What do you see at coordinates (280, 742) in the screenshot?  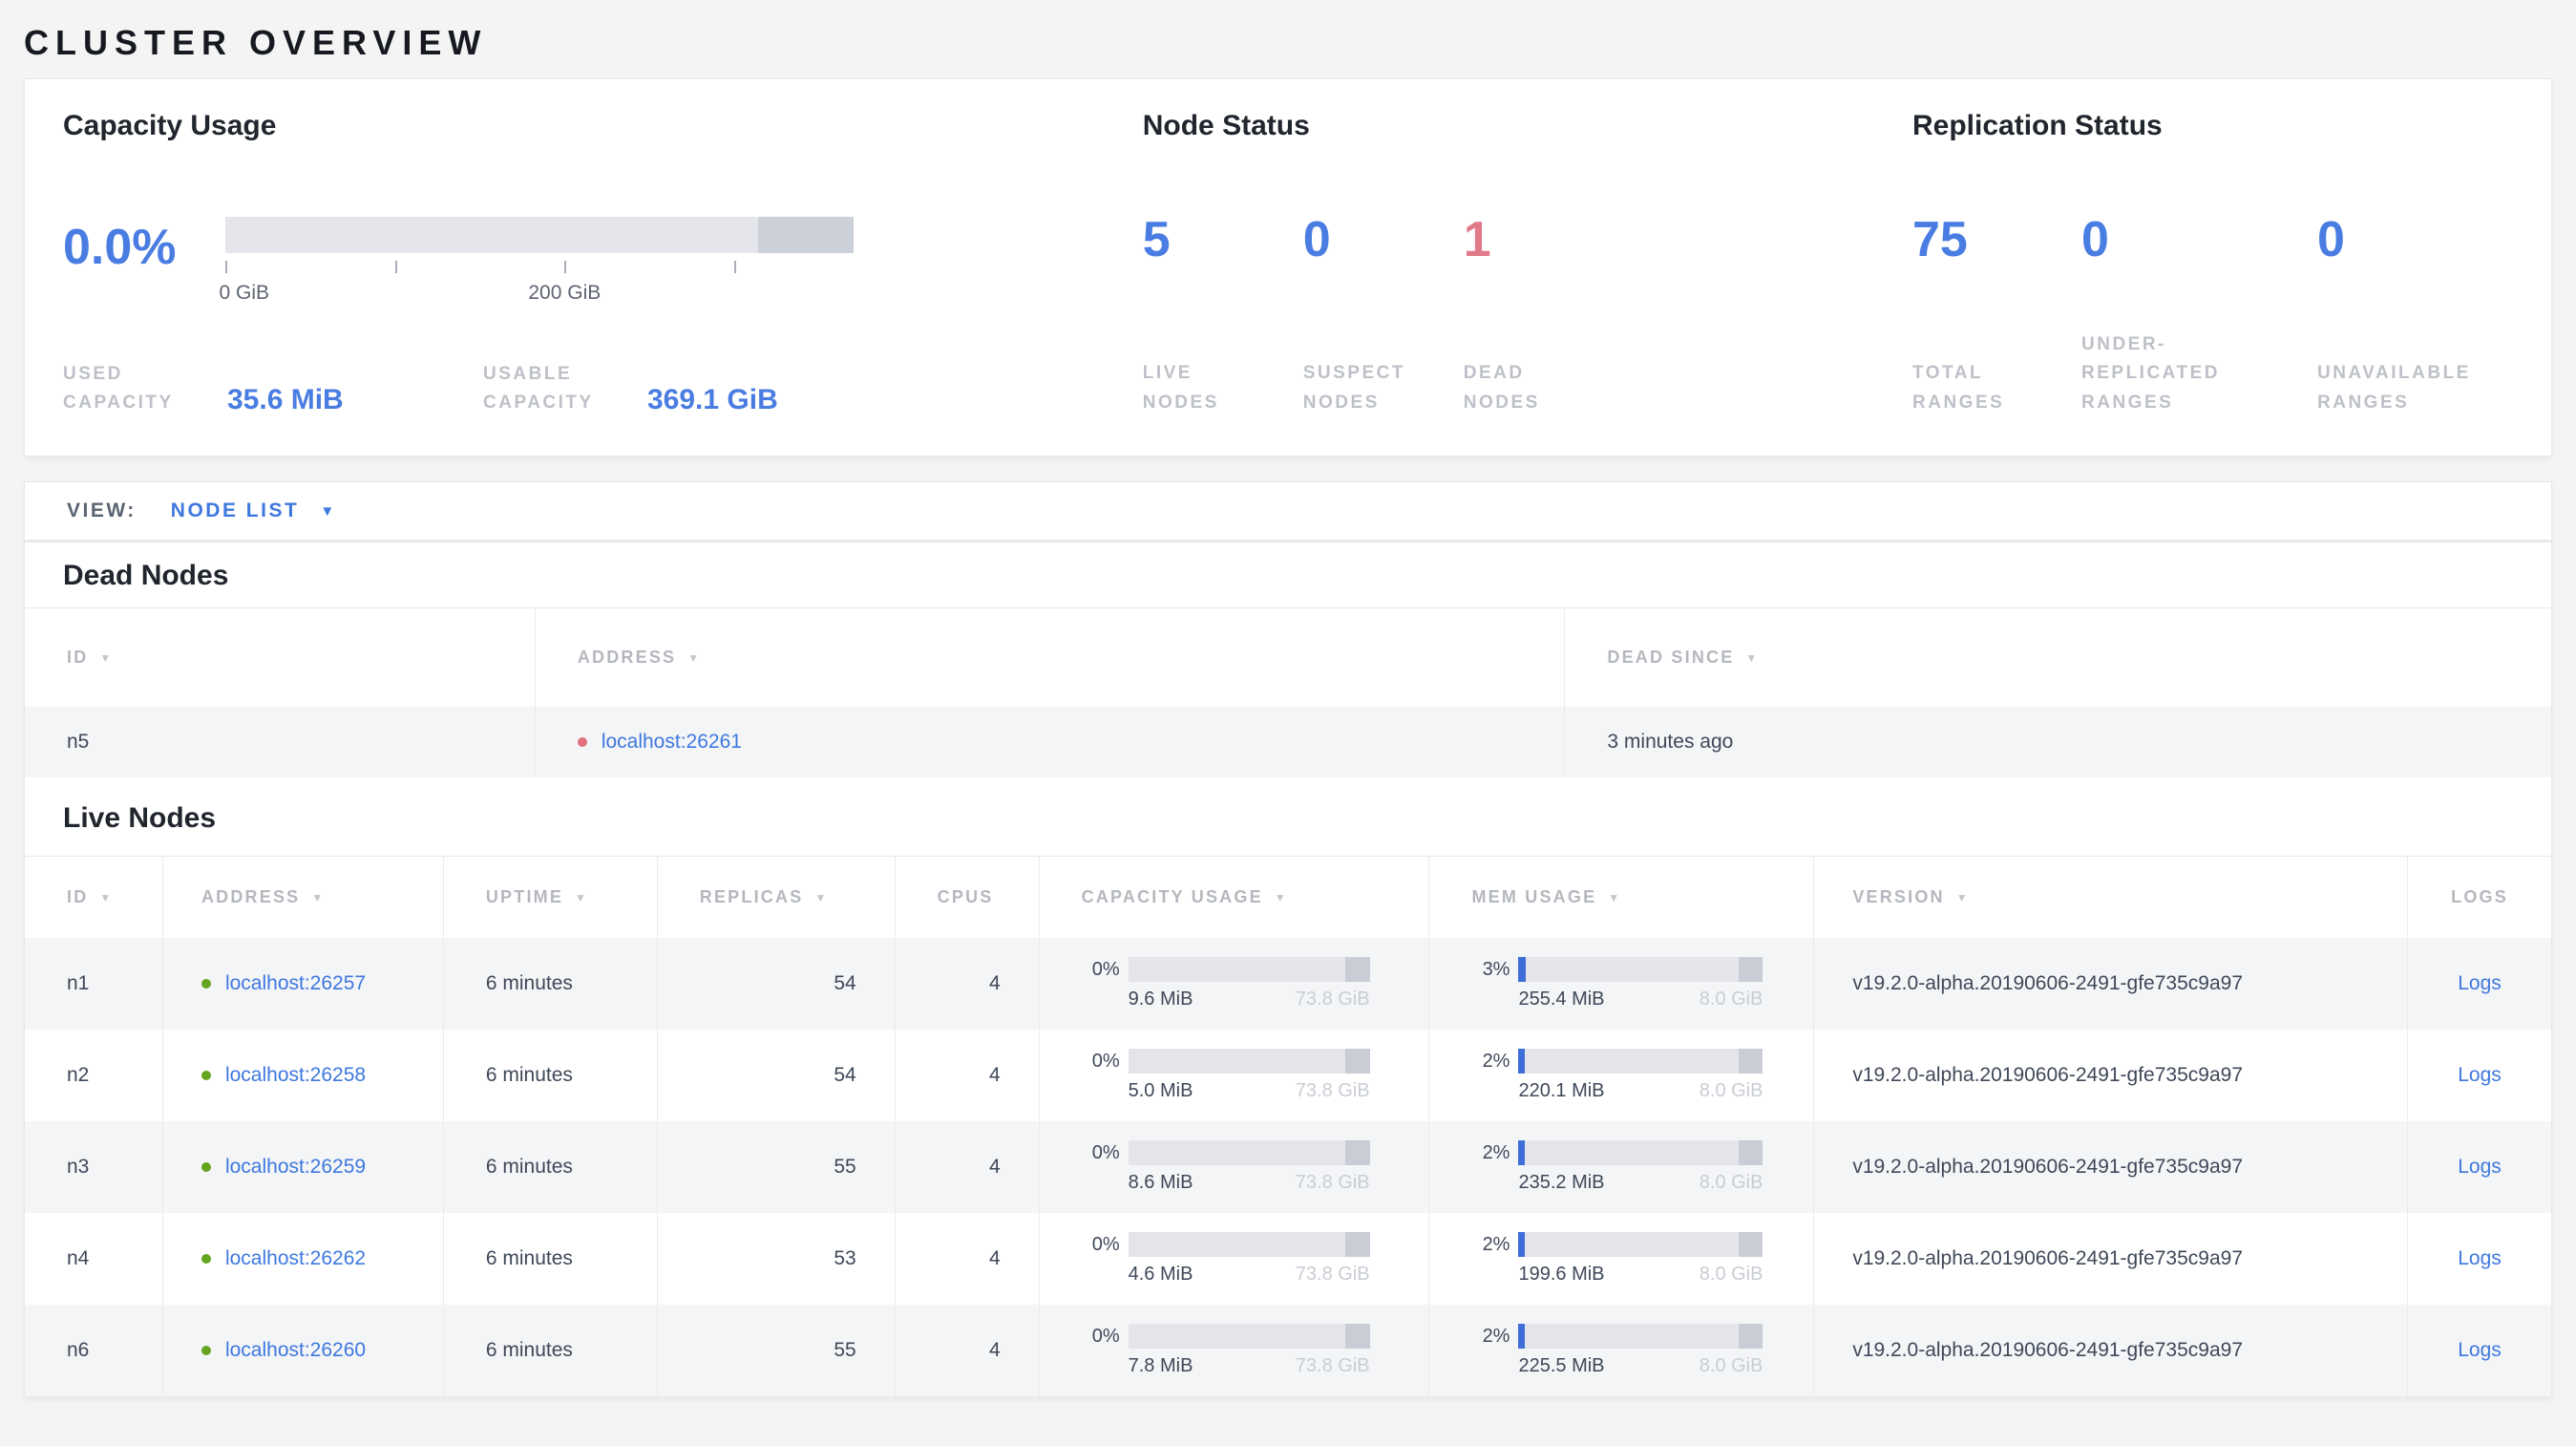 I see `dead-node-id: n5` at bounding box center [280, 742].